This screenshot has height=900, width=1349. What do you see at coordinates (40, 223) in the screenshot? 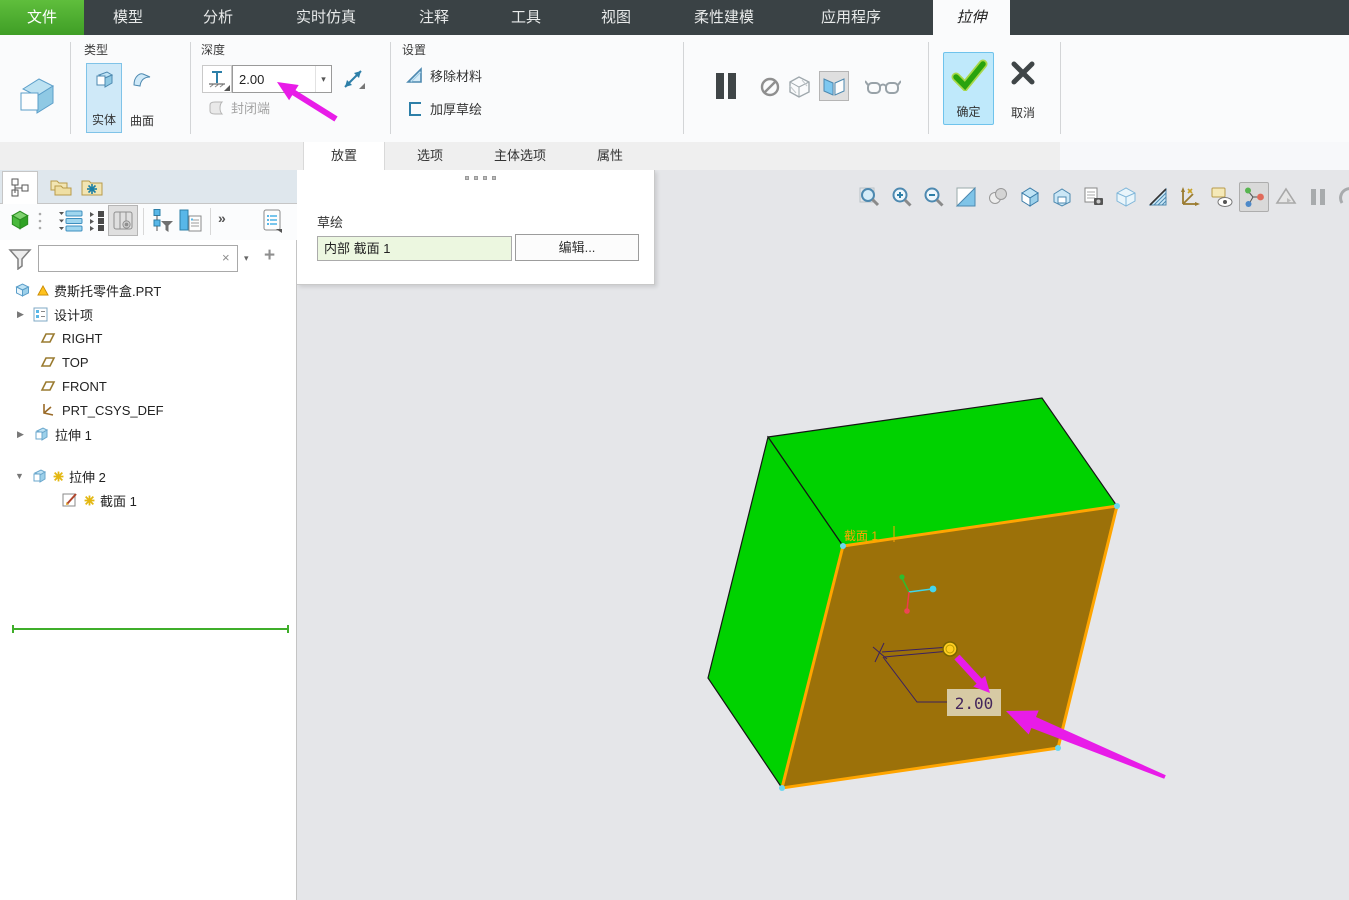
I see `grip-dots` at bounding box center [40, 223].